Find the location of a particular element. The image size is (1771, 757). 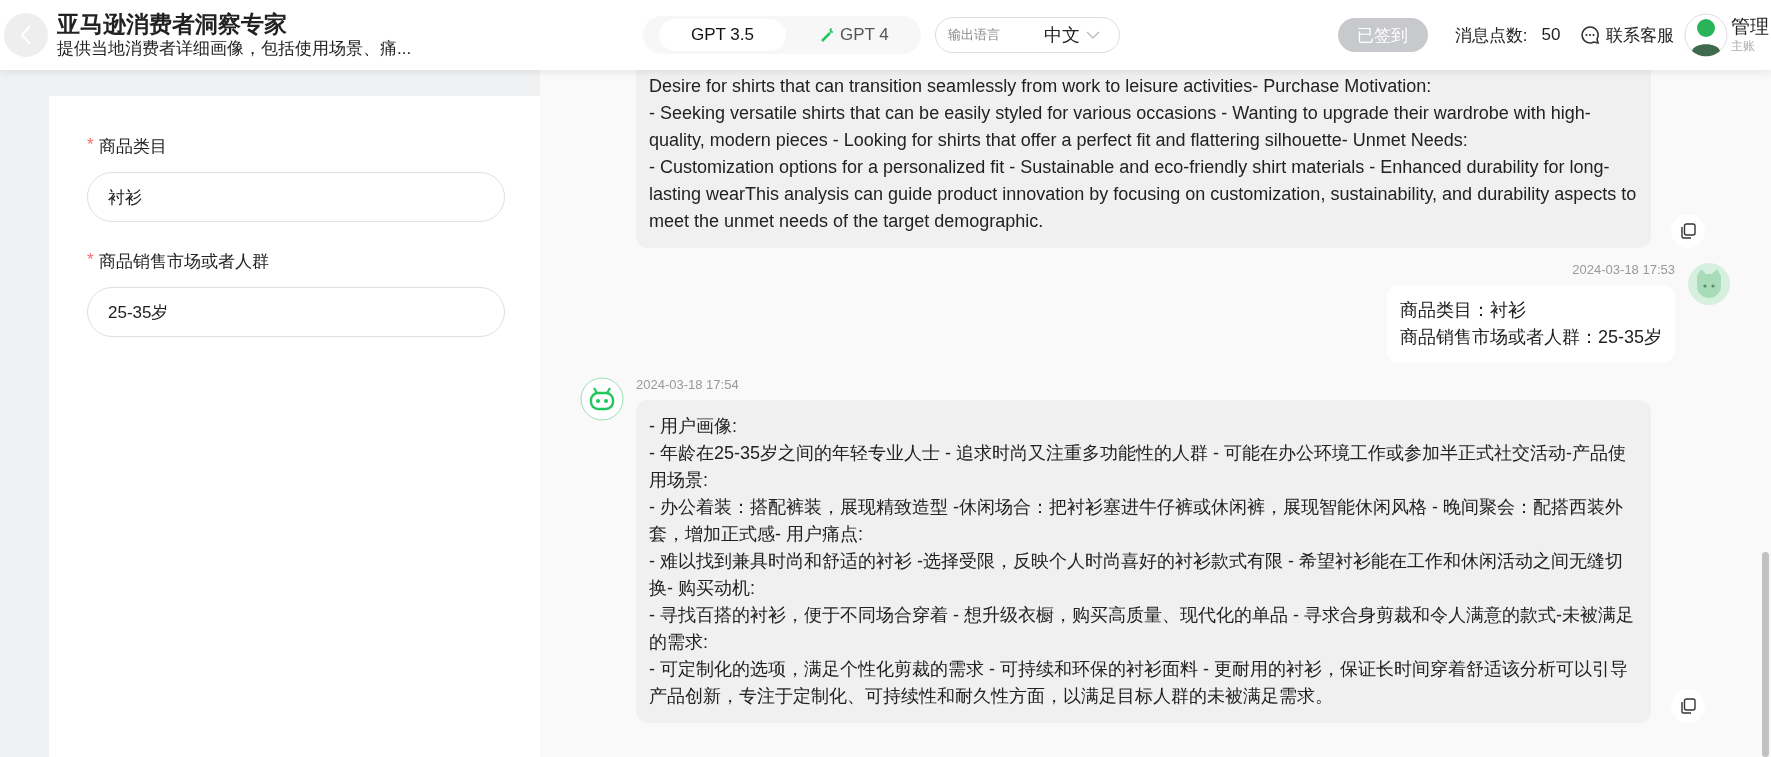

user-name: 管理 is located at coordinates (1750, 26).